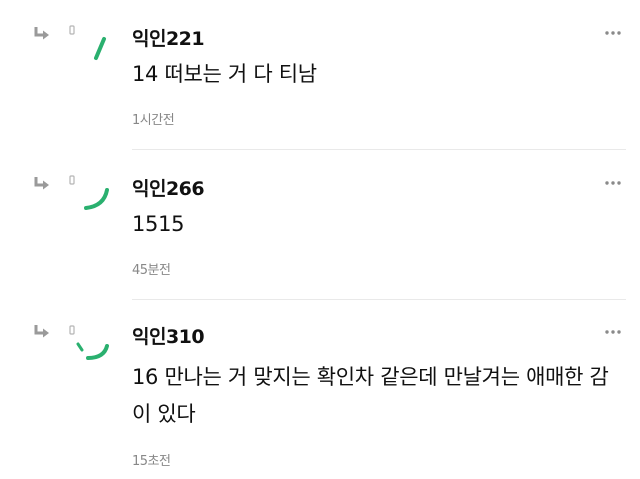 This screenshot has width=640, height=479. Describe the element at coordinates (151, 461) in the screenshot. I see `comment-time: 15초전` at that location.